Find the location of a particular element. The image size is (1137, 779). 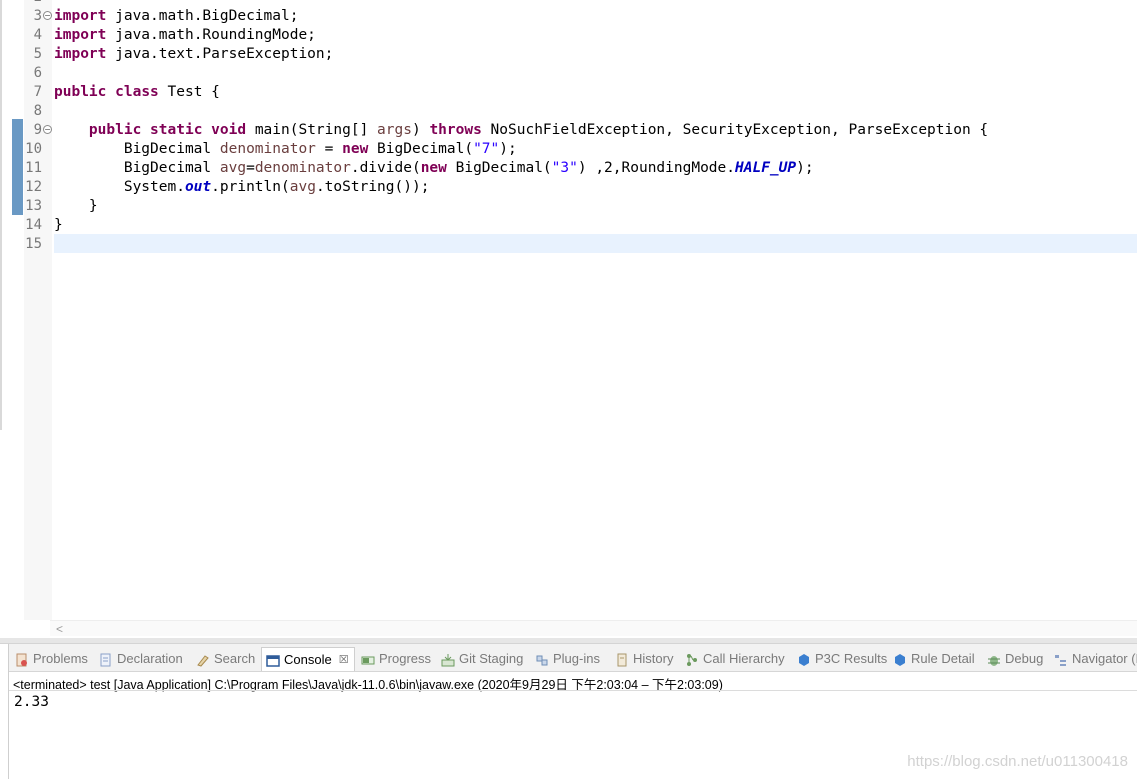

tab-label: Declaration is located at coordinates (150, 658).